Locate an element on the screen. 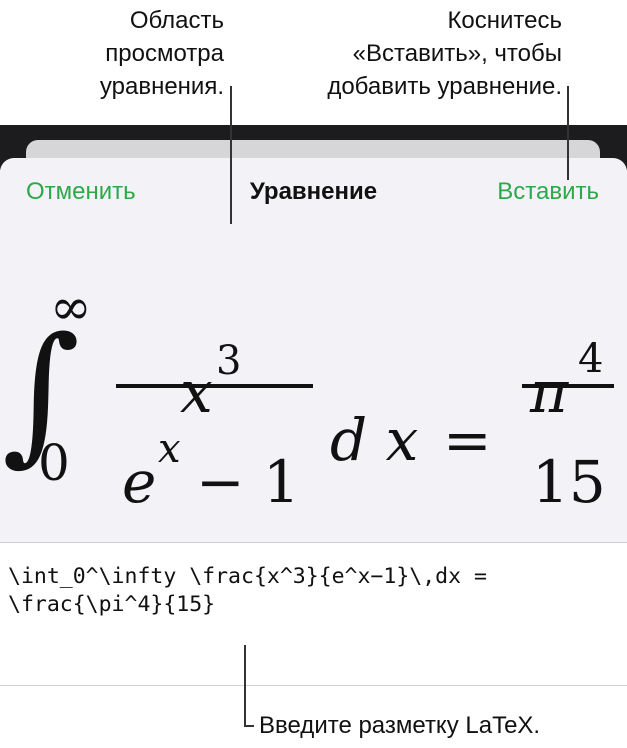 This screenshot has width=627, height=748. latex-line: \frac{\pi^4}{15} is located at coordinates (112, 604).